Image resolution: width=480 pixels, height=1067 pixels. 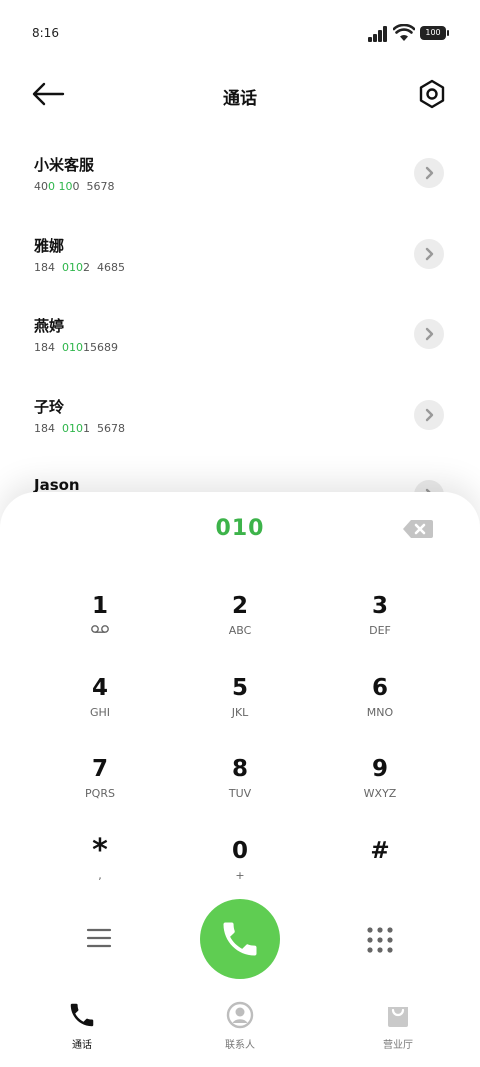 What do you see at coordinates (432, 94) in the screenshot?
I see `settings-hexagon-icon` at bounding box center [432, 94].